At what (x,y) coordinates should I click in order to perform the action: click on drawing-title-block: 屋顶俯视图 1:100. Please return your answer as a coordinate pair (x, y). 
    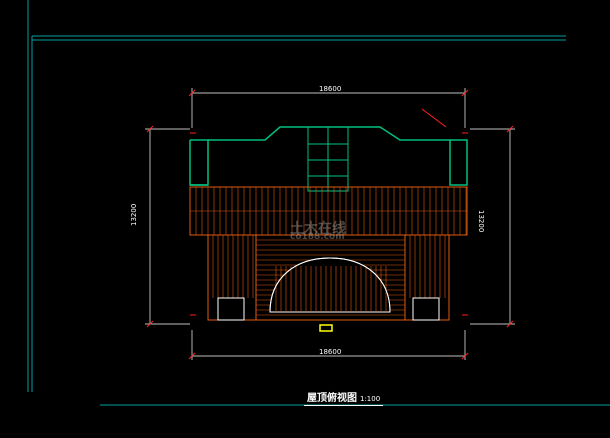
    Looking at the image, I should click on (344, 397).